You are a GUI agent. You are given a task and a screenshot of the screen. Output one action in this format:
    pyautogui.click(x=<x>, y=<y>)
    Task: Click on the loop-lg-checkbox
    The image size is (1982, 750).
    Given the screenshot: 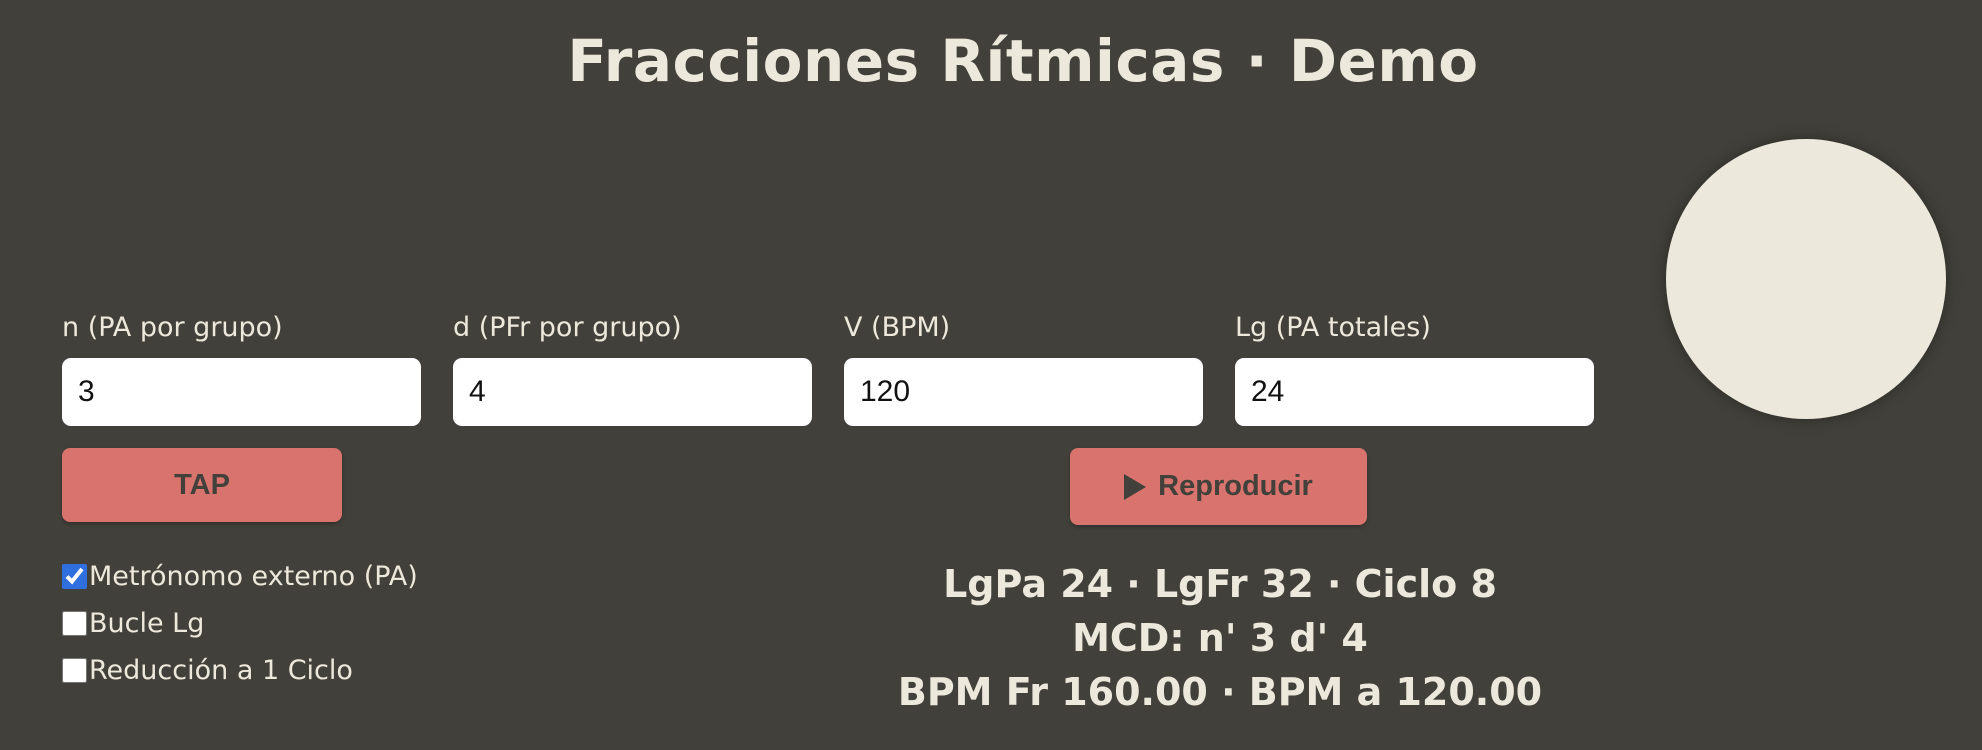 What is the action you would take?
    pyautogui.click(x=74, y=623)
    